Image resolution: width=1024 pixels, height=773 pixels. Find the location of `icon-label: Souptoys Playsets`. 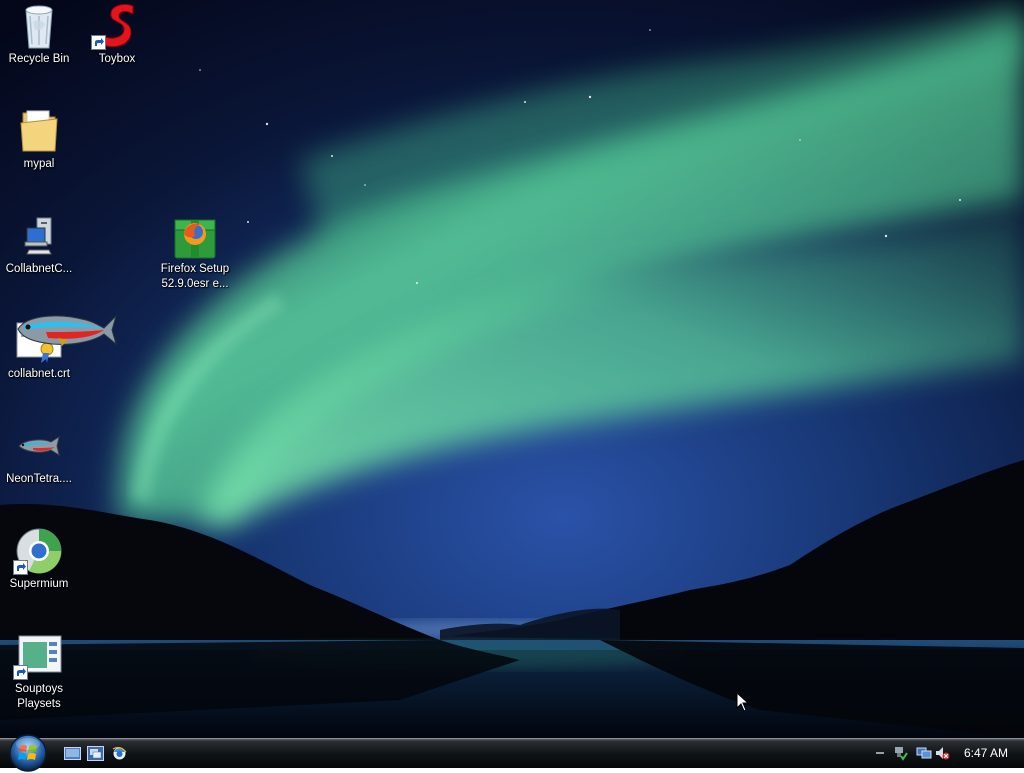

icon-label: Souptoys Playsets is located at coordinates (39, 696).